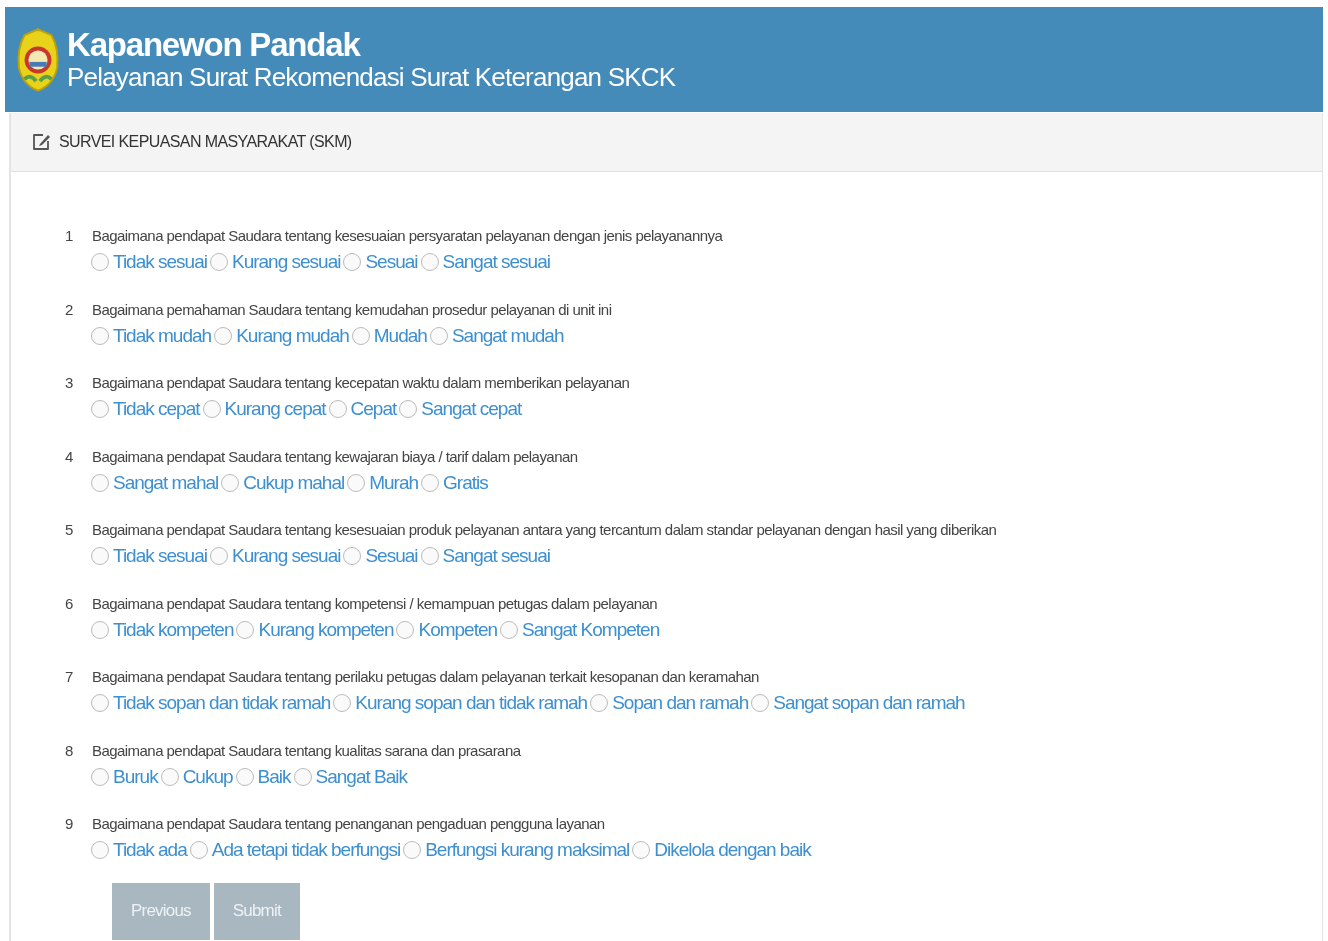 The height and width of the screenshot is (941, 1328). Describe the element at coordinates (162, 335) in the screenshot. I see `option-label: Tidak mudah` at that location.